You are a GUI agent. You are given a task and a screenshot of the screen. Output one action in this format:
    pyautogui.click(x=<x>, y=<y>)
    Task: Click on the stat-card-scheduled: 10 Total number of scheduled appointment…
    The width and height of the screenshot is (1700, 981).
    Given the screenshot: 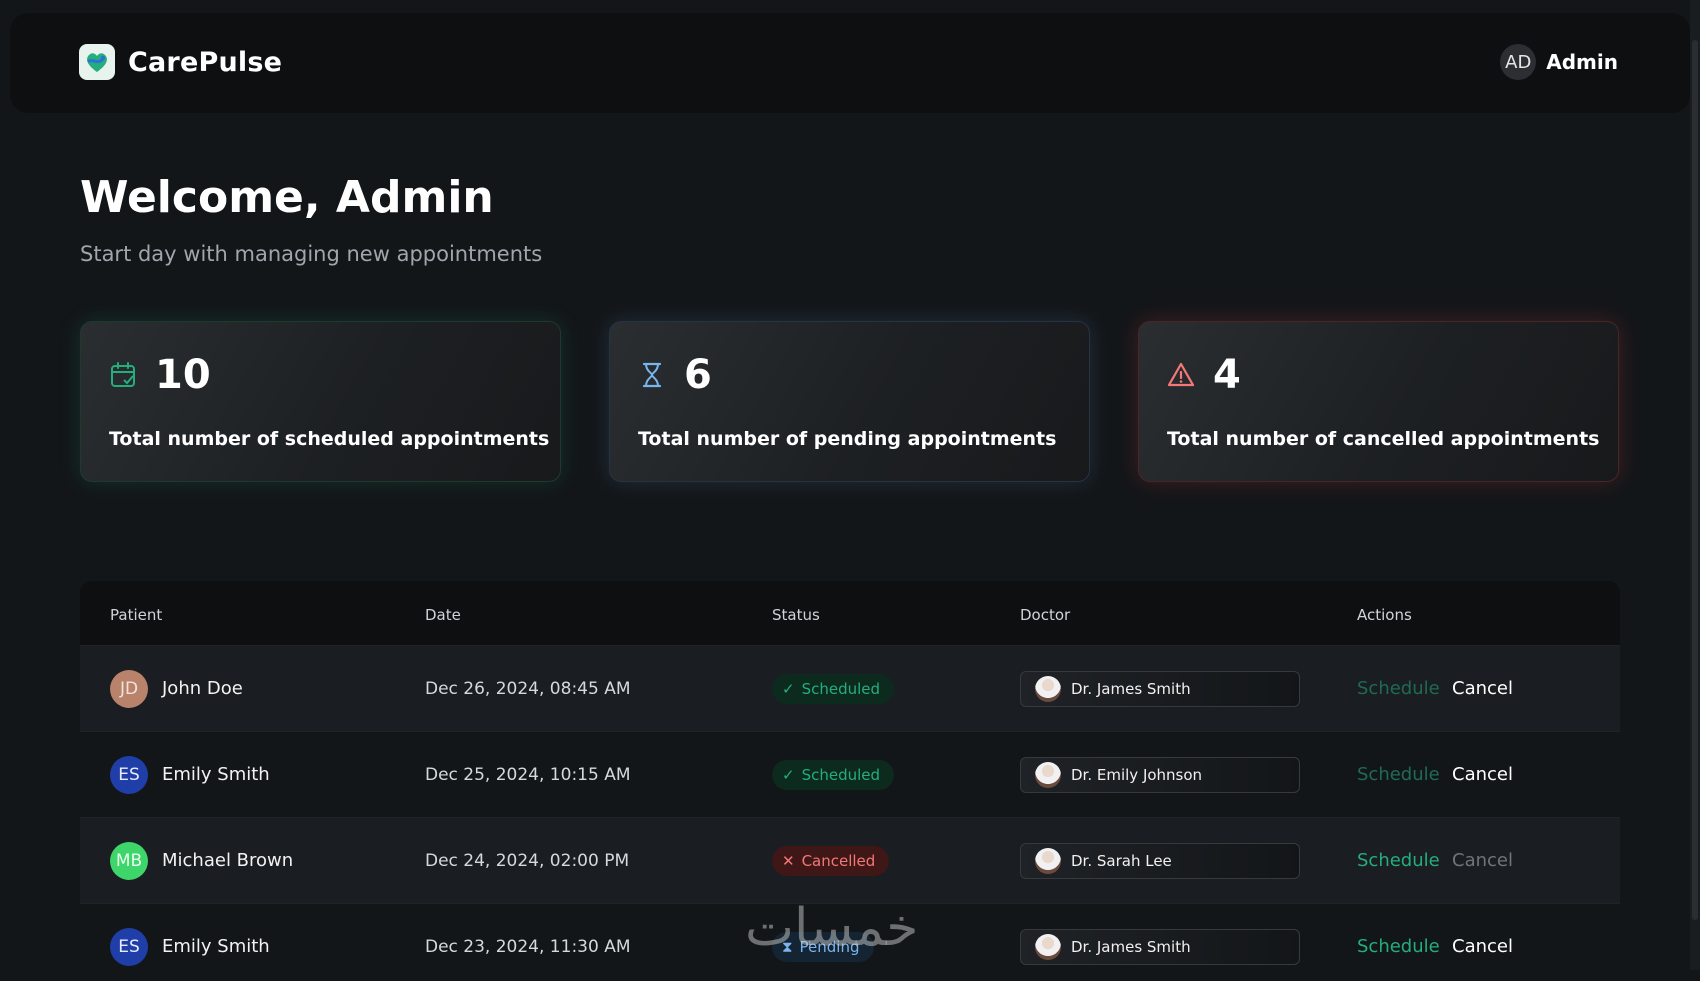 What is the action you would take?
    pyautogui.click(x=320, y=401)
    